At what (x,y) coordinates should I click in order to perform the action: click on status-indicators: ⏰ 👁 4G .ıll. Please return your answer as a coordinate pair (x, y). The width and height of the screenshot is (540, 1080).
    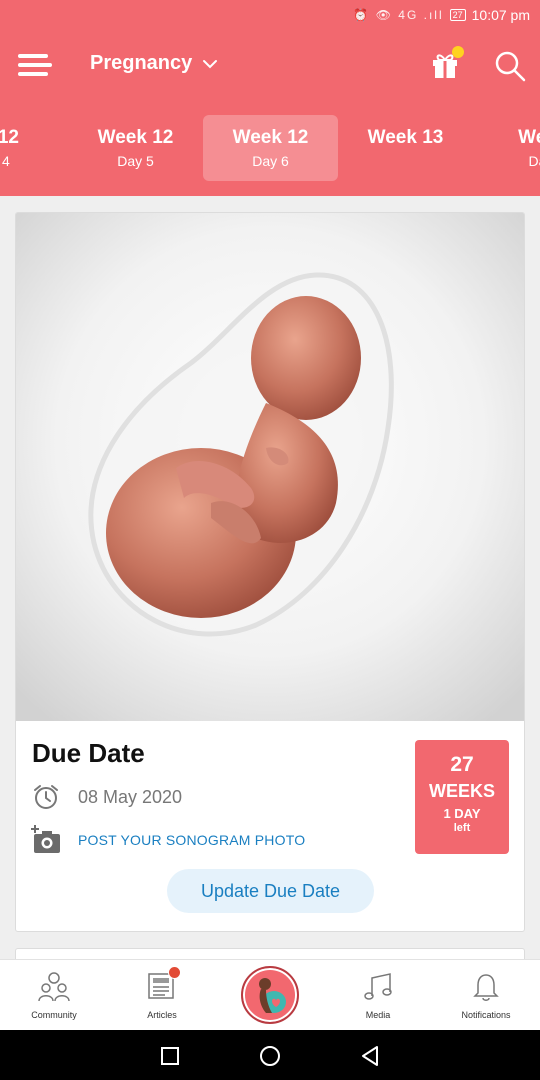
    Looking at the image, I should click on (398, 15).